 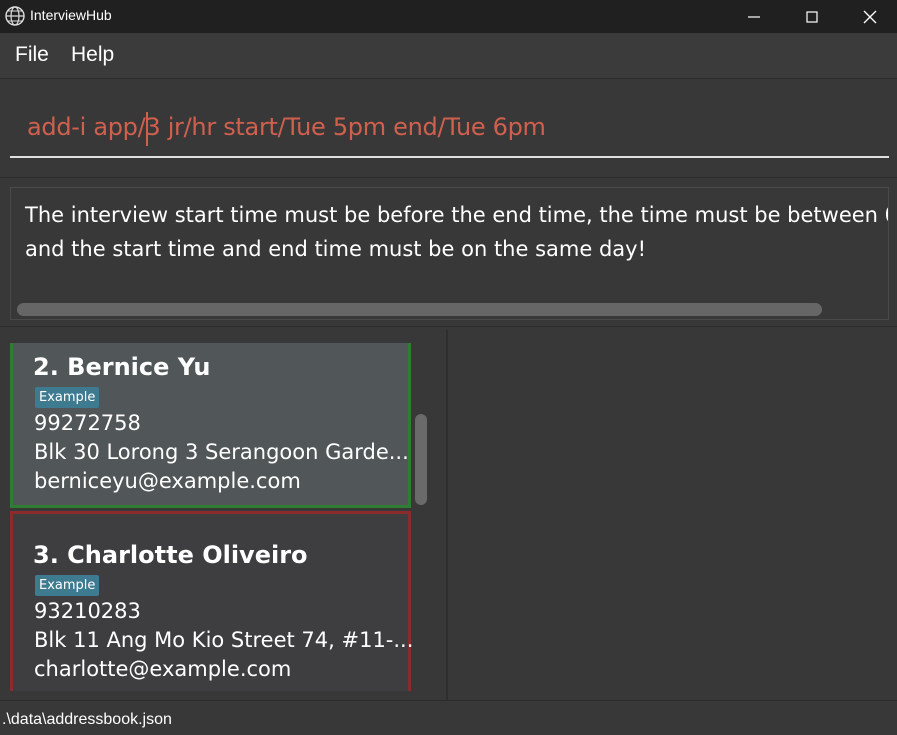 I want to click on menu-help: Help, so click(x=92, y=55).